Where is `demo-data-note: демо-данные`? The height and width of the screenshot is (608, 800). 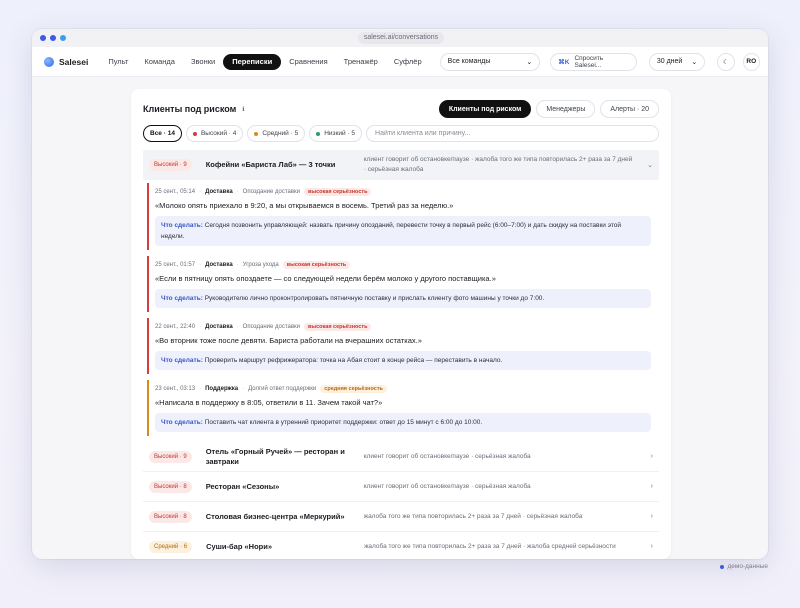 demo-data-note: демо-данные is located at coordinates (744, 566).